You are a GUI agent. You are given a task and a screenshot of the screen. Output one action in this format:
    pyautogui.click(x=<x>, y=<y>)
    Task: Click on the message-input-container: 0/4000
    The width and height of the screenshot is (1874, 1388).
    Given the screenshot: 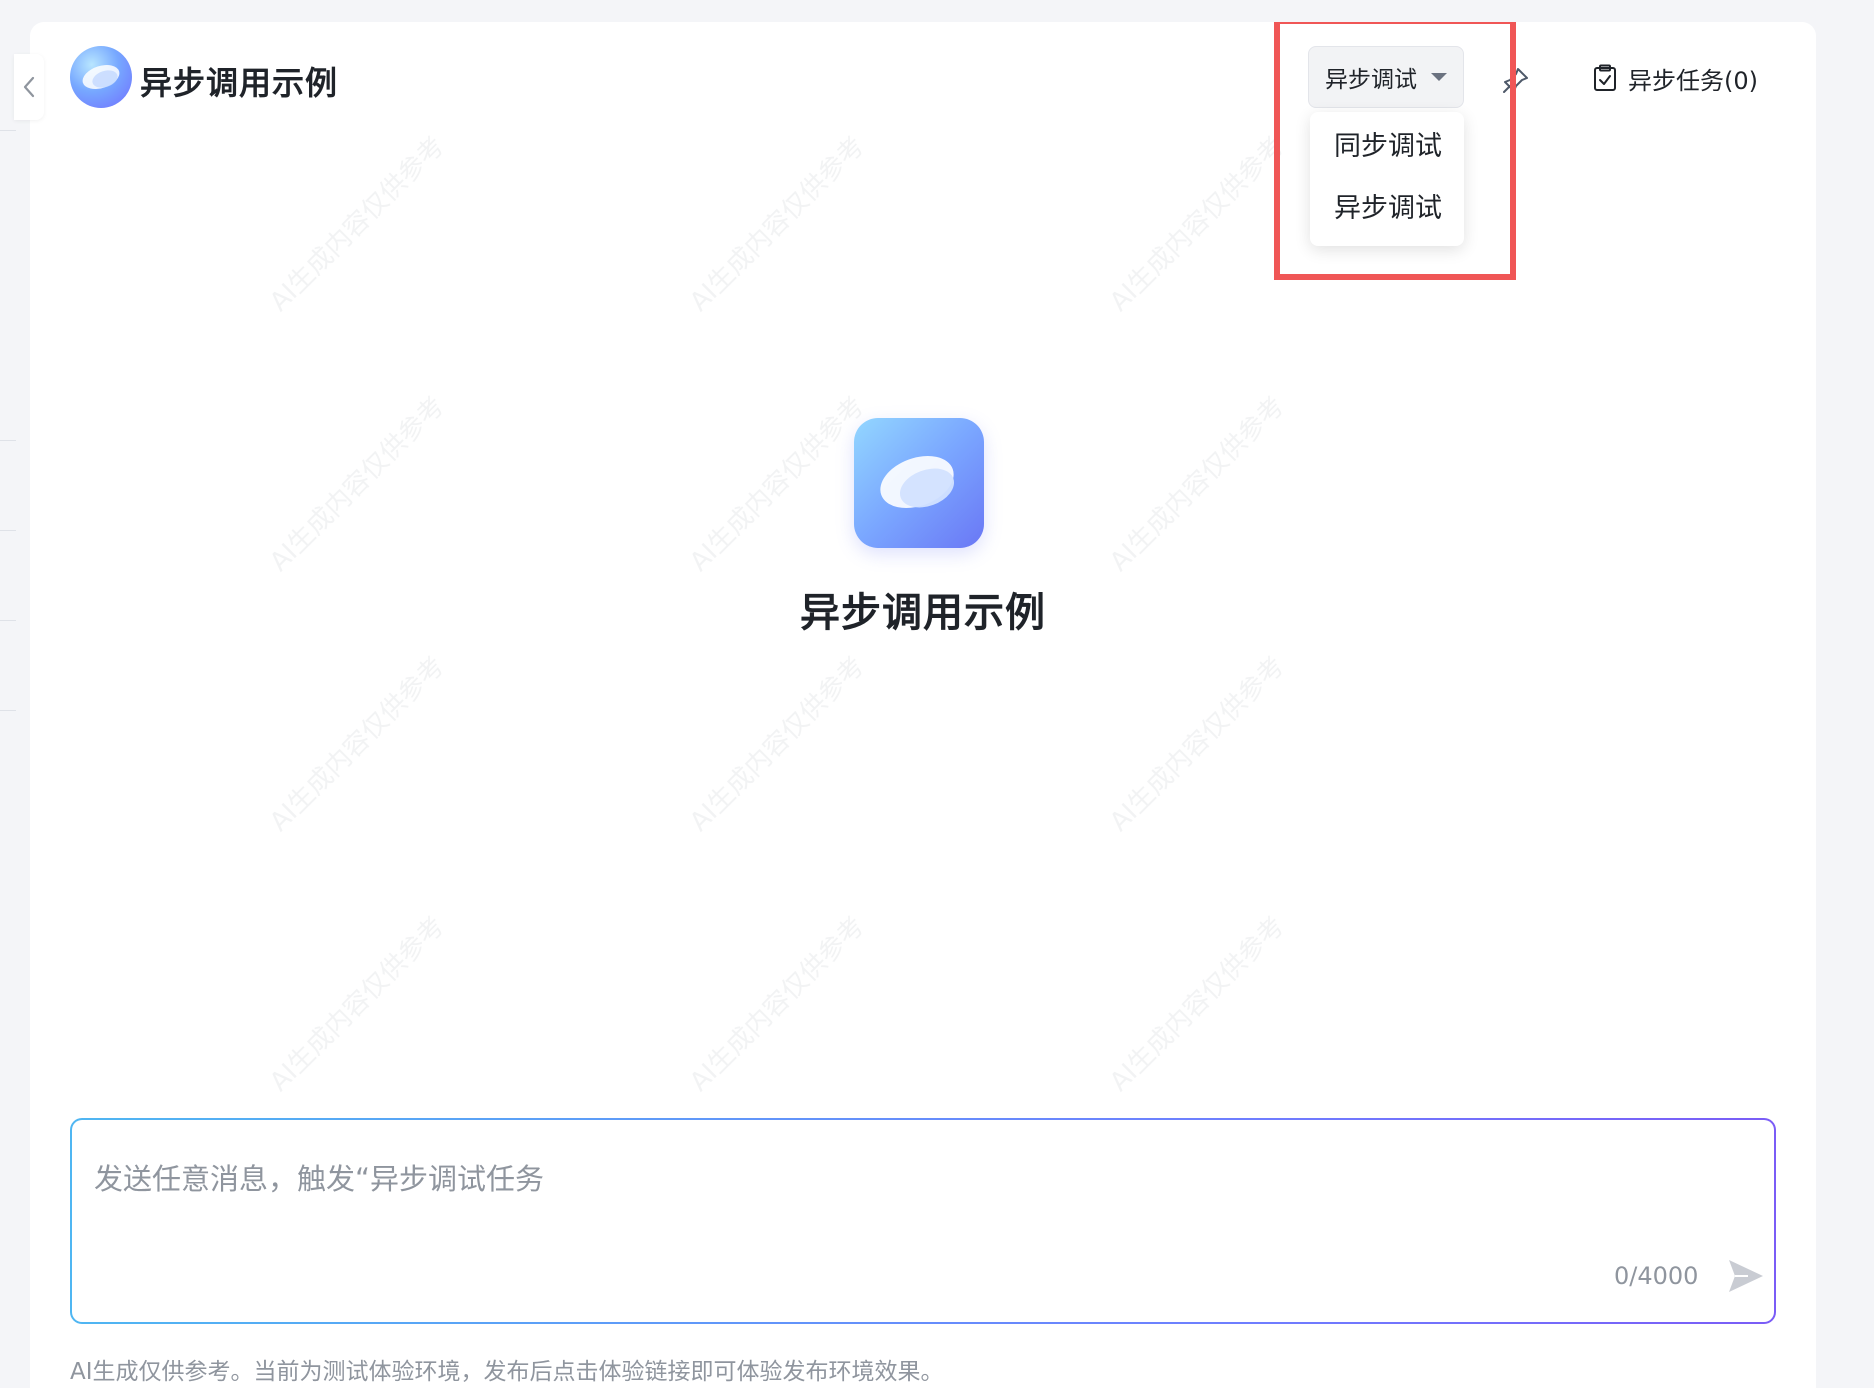 What is the action you would take?
    pyautogui.click(x=923, y=1221)
    